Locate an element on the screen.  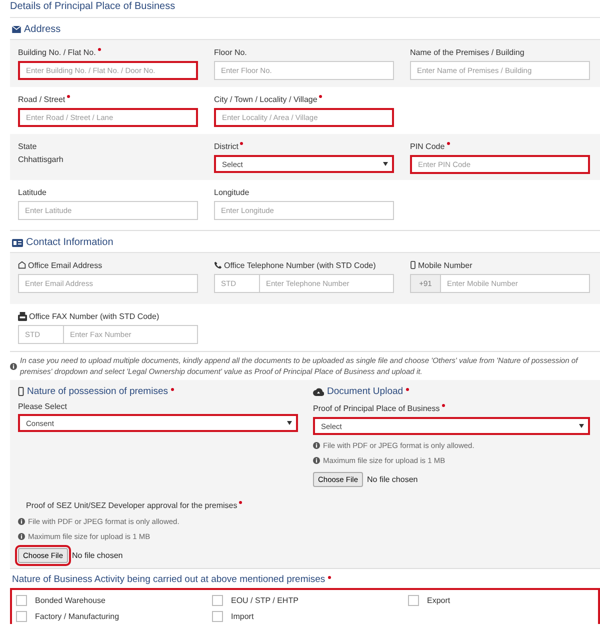
page-title: Details of Principal Place of Business is located at coordinates (305, 9).